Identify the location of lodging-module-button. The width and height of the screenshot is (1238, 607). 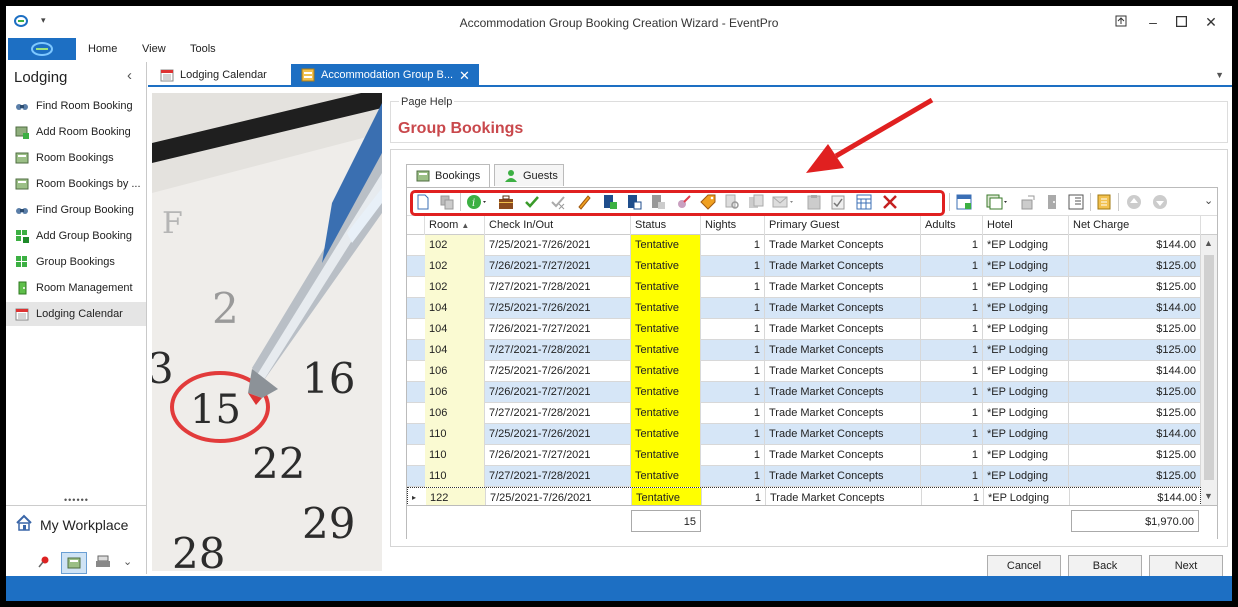
(74, 563).